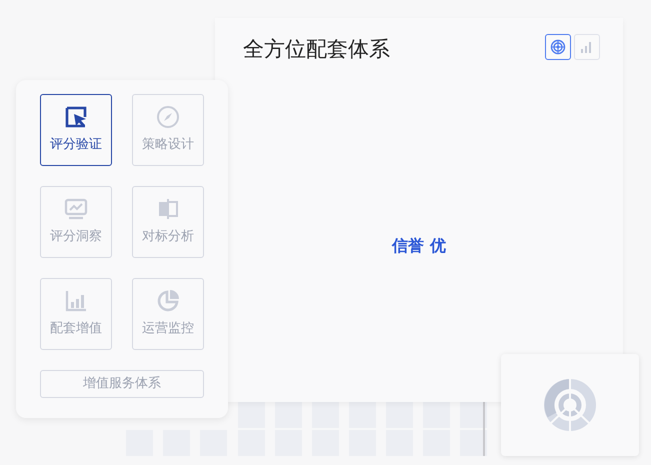 The width and height of the screenshot is (651, 465). I want to click on view-toggle, so click(558, 47).